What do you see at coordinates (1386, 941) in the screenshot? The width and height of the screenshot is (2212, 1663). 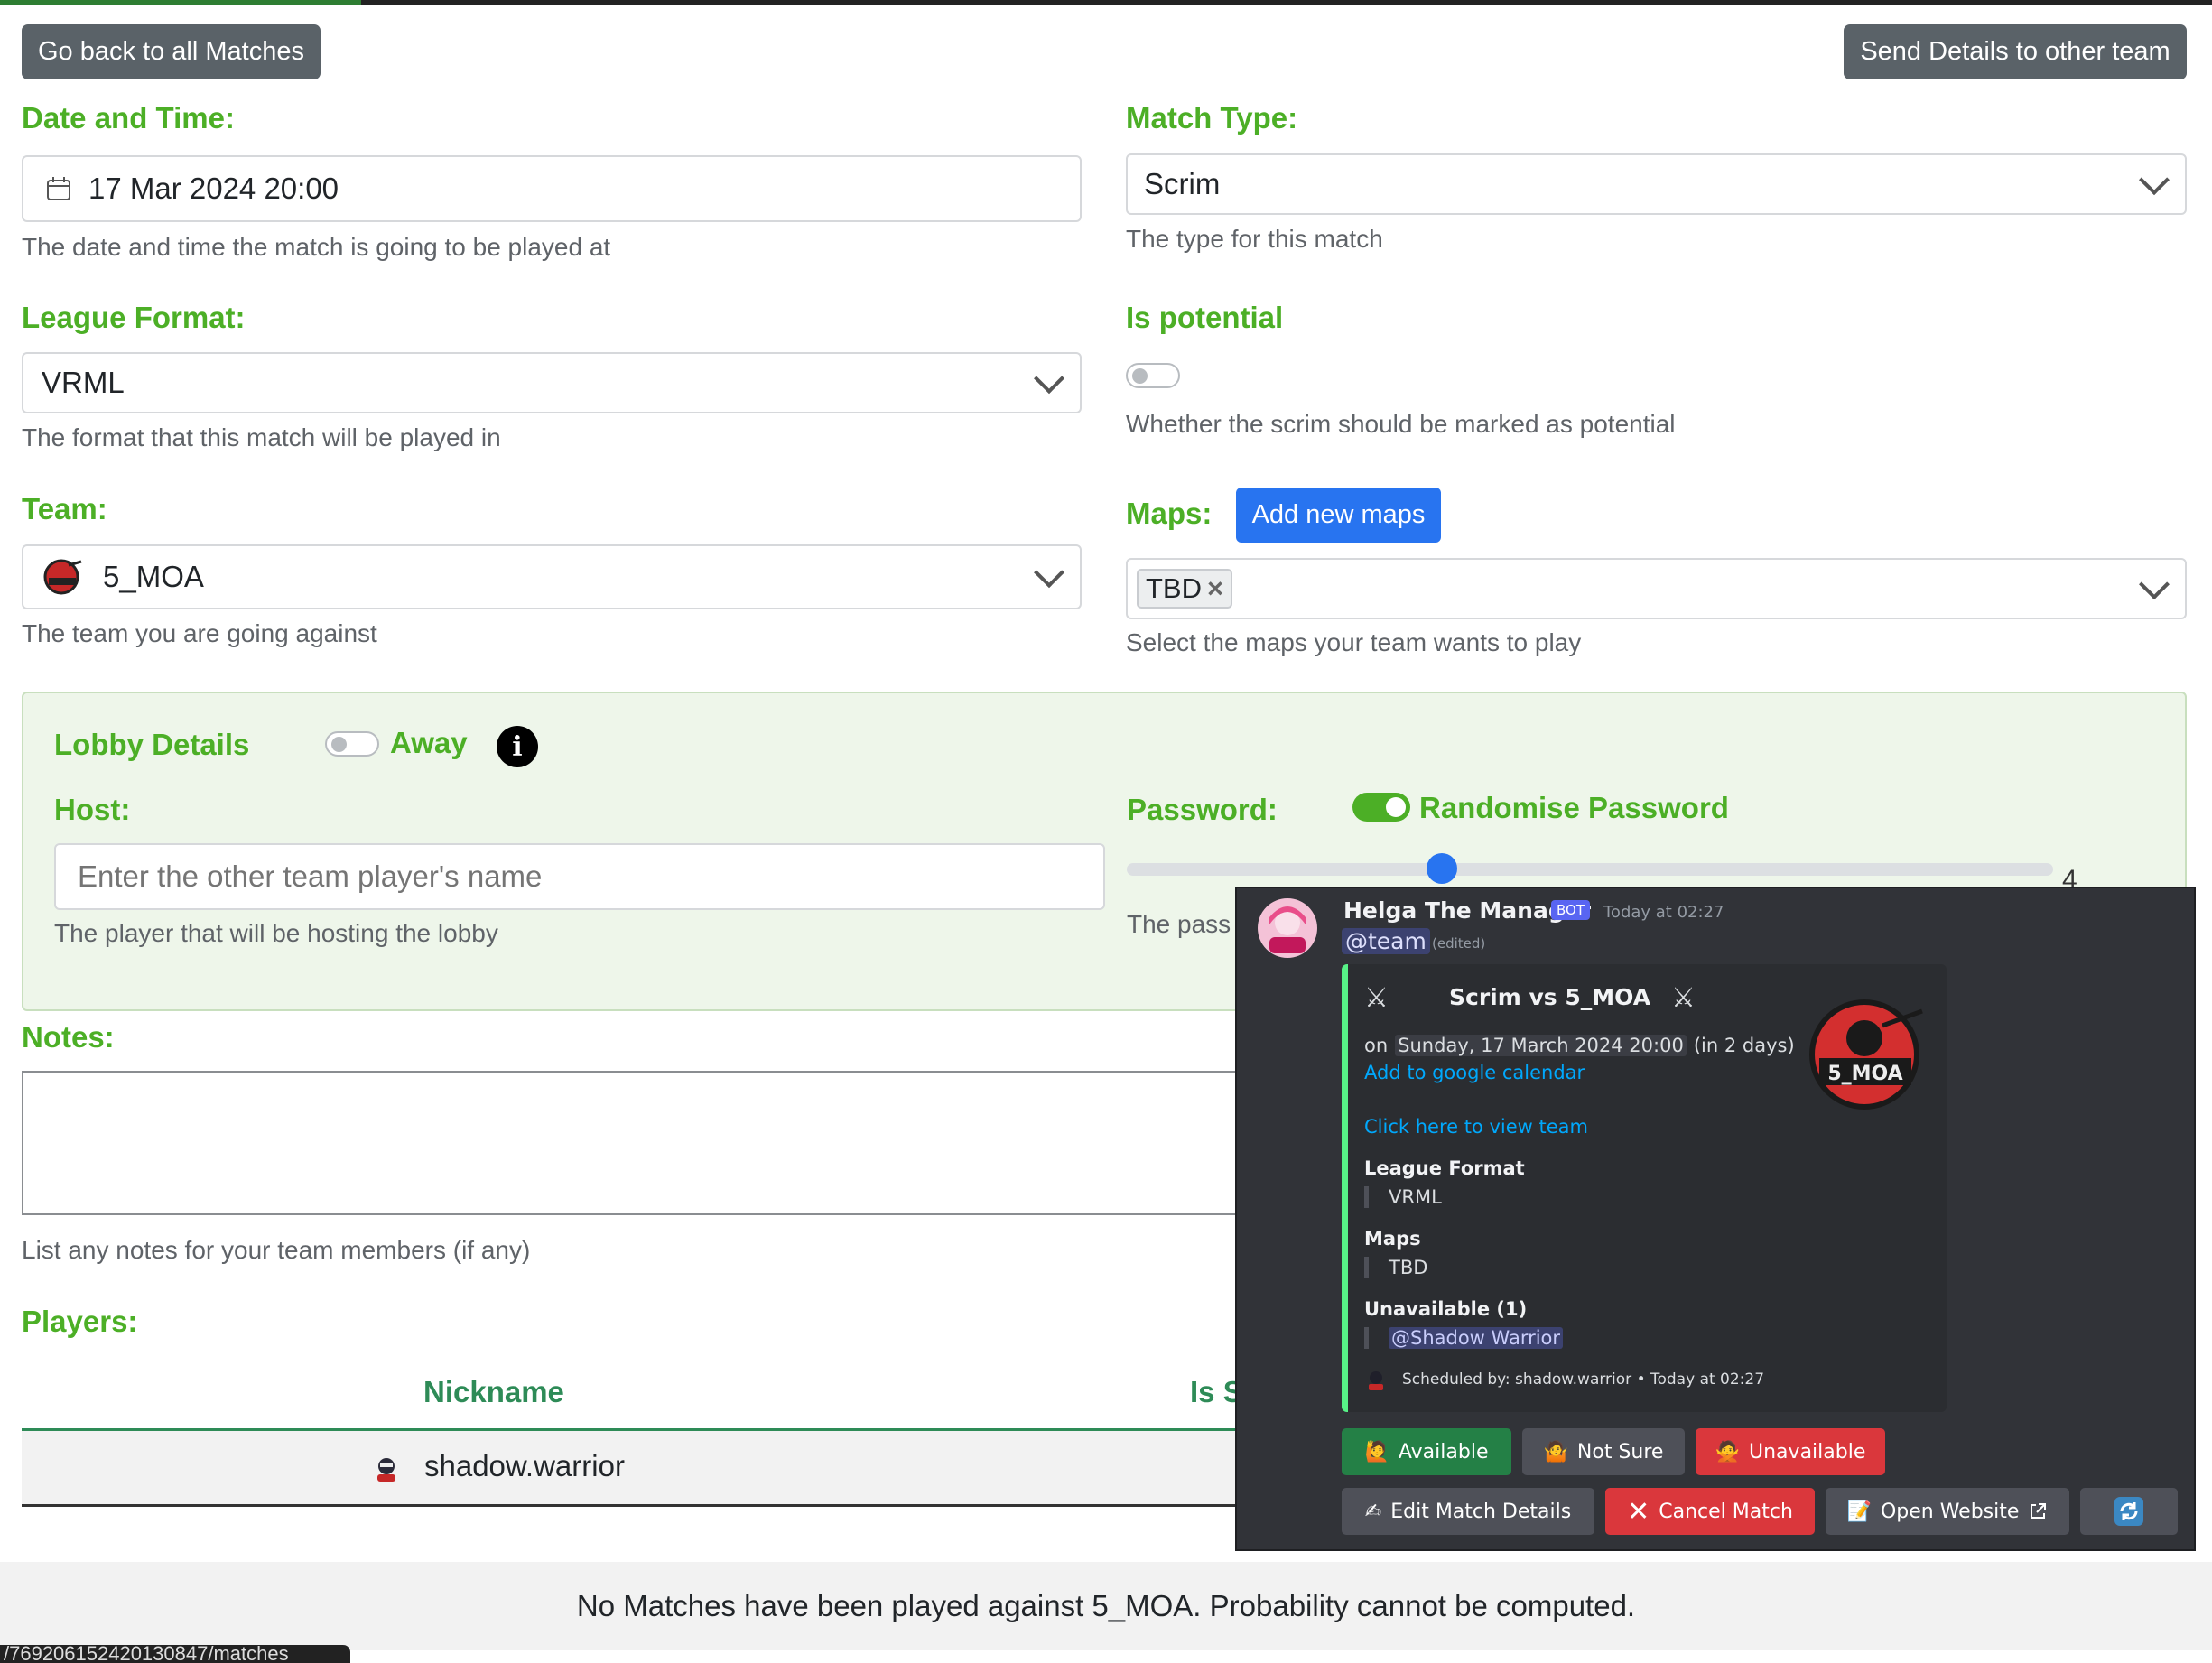 I see `team-mention: @team` at bounding box center [1386, 941].